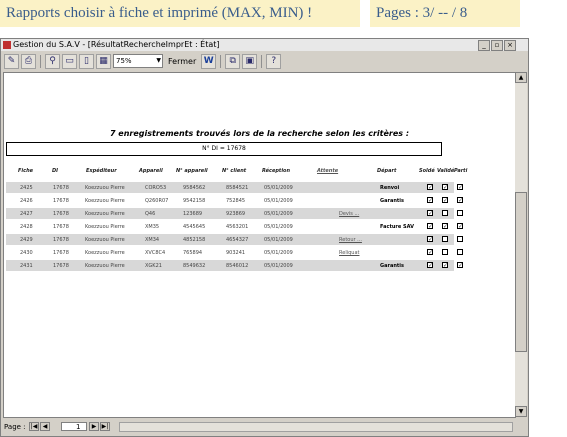  Describe the element at coordinates (497, 45) in the screenshot. I see `restore-button: ▫` at that location.